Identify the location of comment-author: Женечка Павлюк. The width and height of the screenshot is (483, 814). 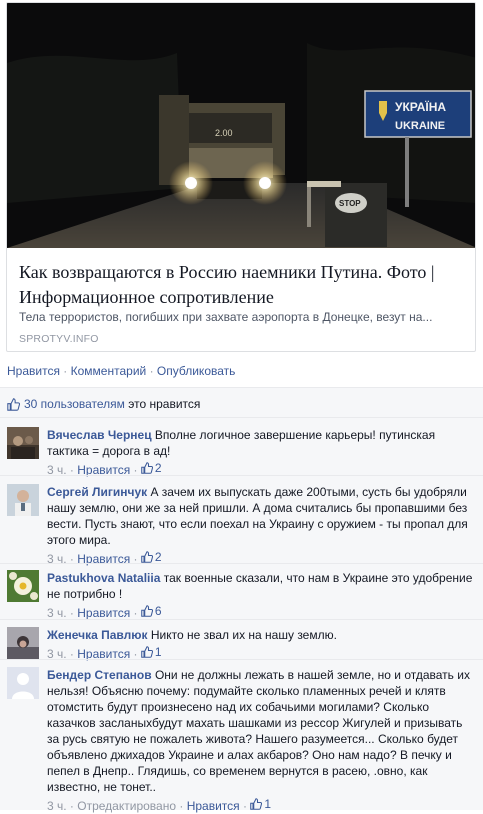
(97, 635).